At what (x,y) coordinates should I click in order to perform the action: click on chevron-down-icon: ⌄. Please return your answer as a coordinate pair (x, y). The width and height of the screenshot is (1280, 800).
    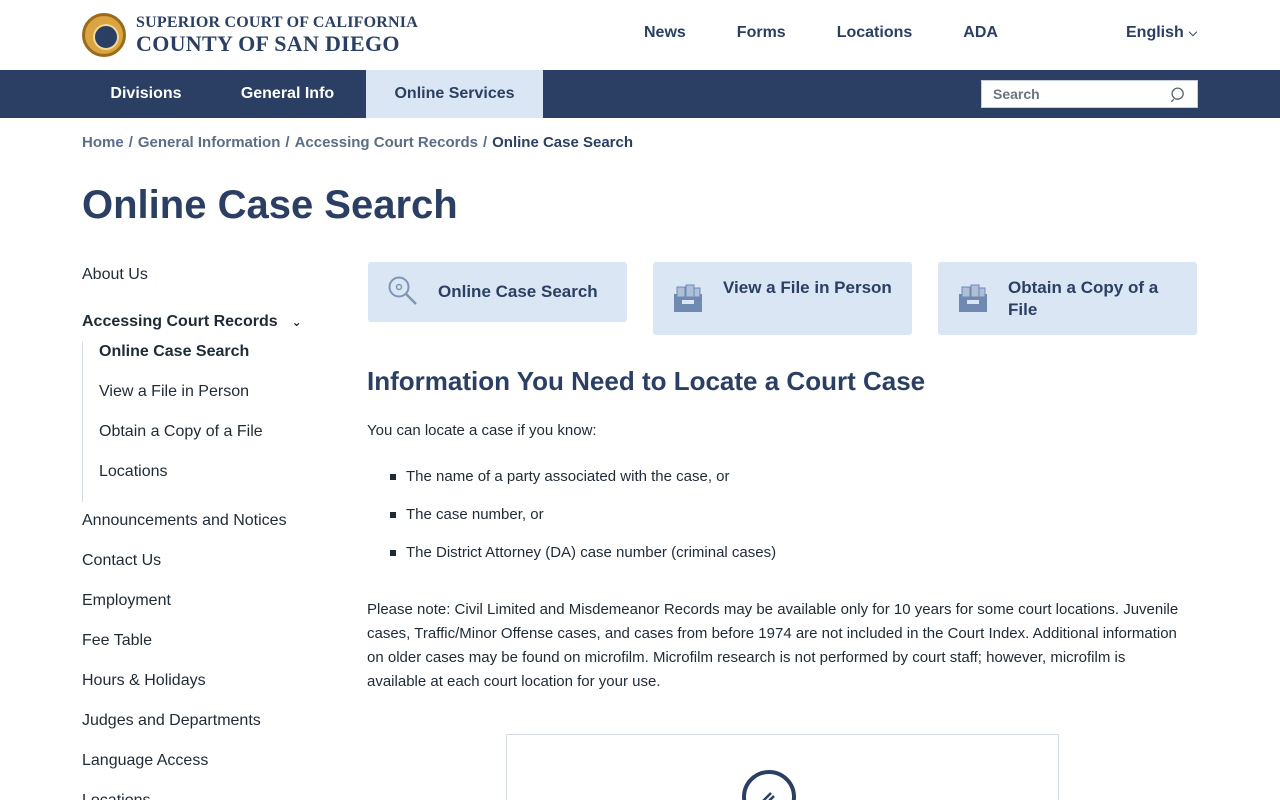
    Looking at the image, I should click on (297, 322).